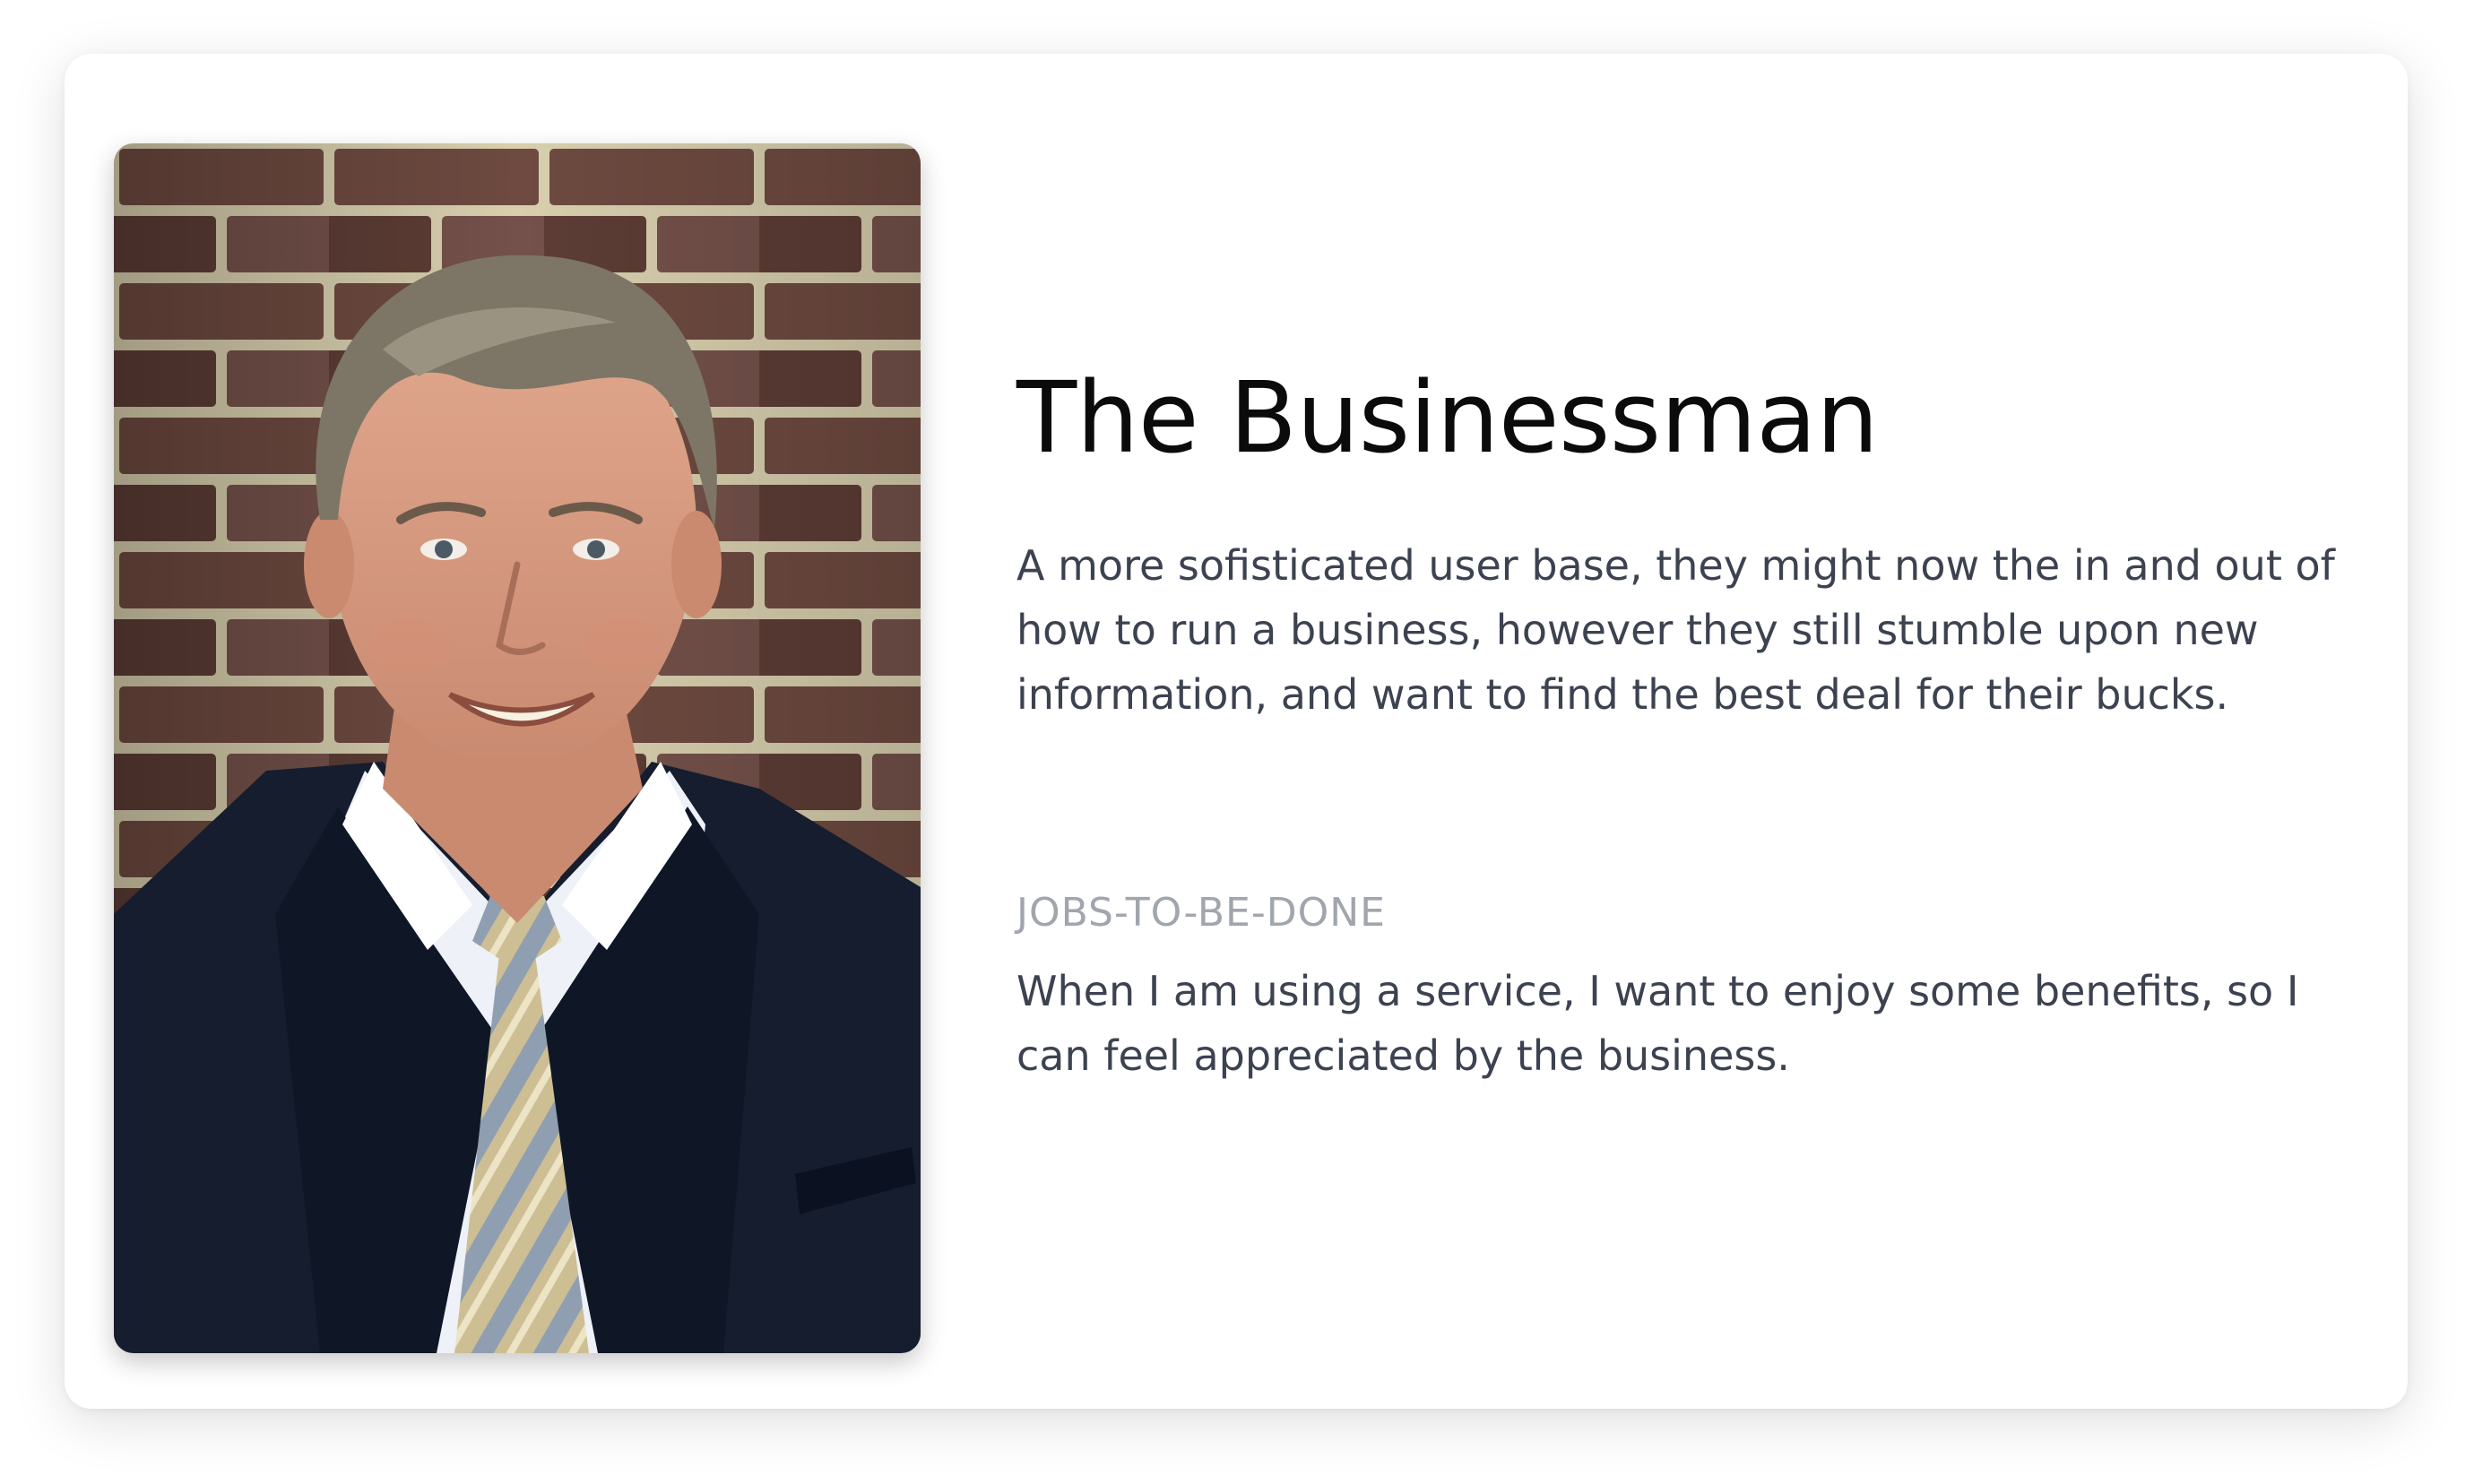 The height and width of the screenshot is (1484, 2474). I want to click on persona-title: The Businessman, so click(1447, 417).